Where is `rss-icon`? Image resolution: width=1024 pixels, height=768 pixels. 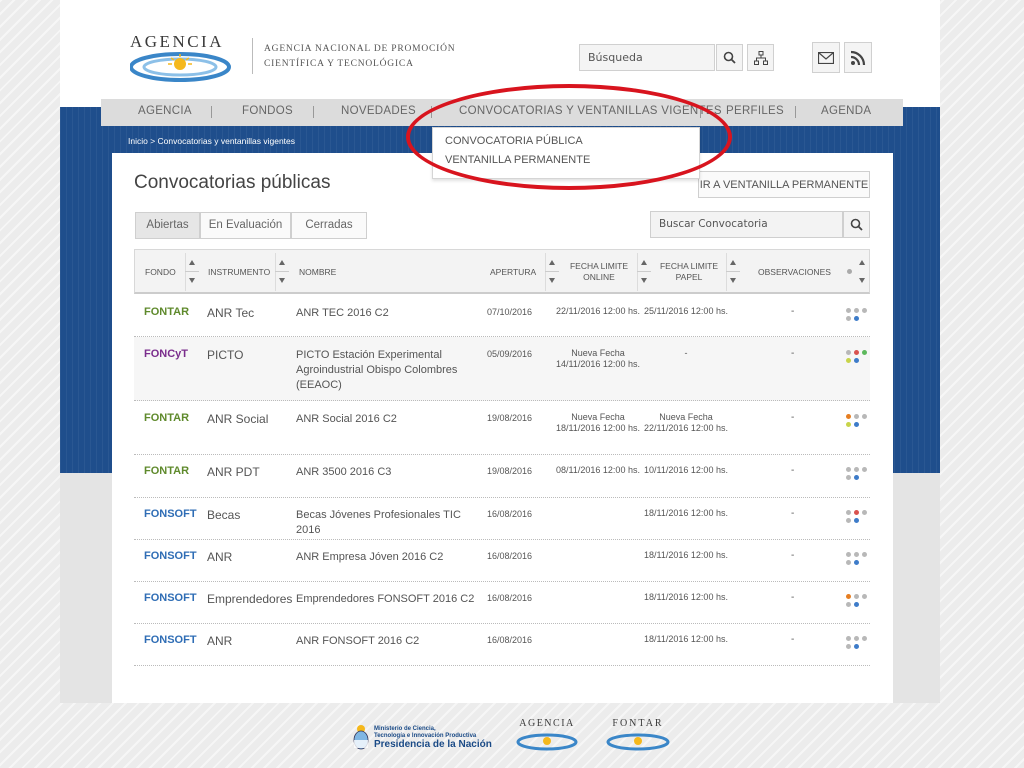
rss-icon is located at coordinates (858, 57).